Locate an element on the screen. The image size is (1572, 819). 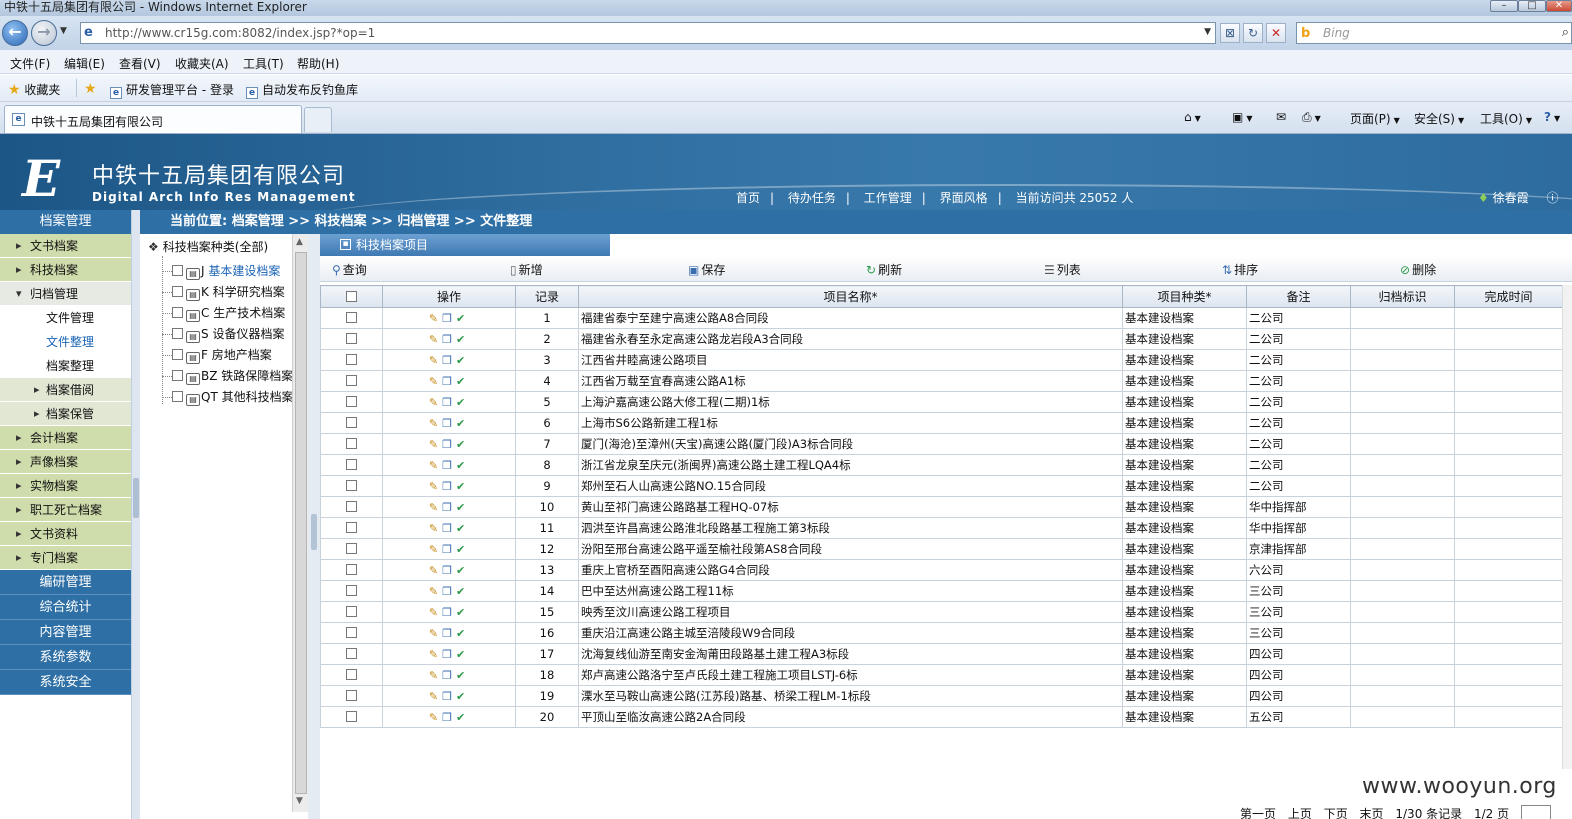
column-header-note: 备注 is located at coordinates (1298, 296).